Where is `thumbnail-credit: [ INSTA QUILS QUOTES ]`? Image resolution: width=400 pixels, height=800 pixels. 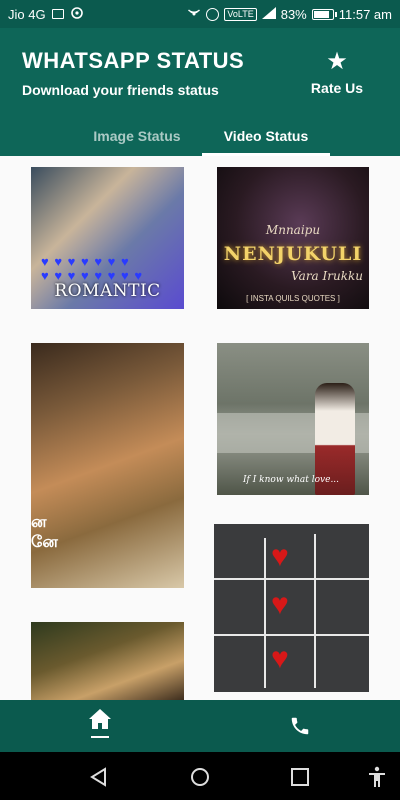
thumbnail-credit: [ INSTA QUILS QUOTES ] is located at coordinates (293, 298).